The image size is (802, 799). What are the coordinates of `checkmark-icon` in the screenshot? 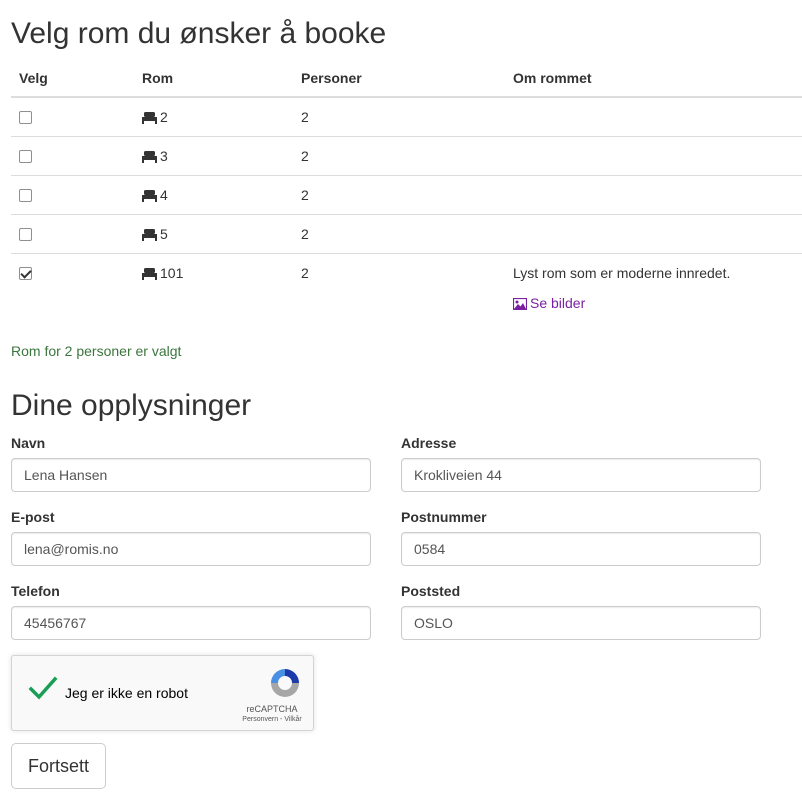 It's located at (43, 688).